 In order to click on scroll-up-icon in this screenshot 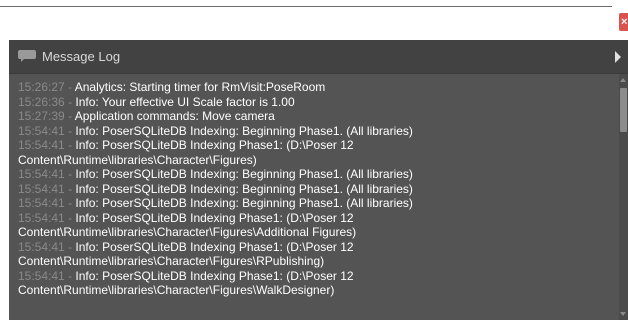, I will do `click(623, 80)`.